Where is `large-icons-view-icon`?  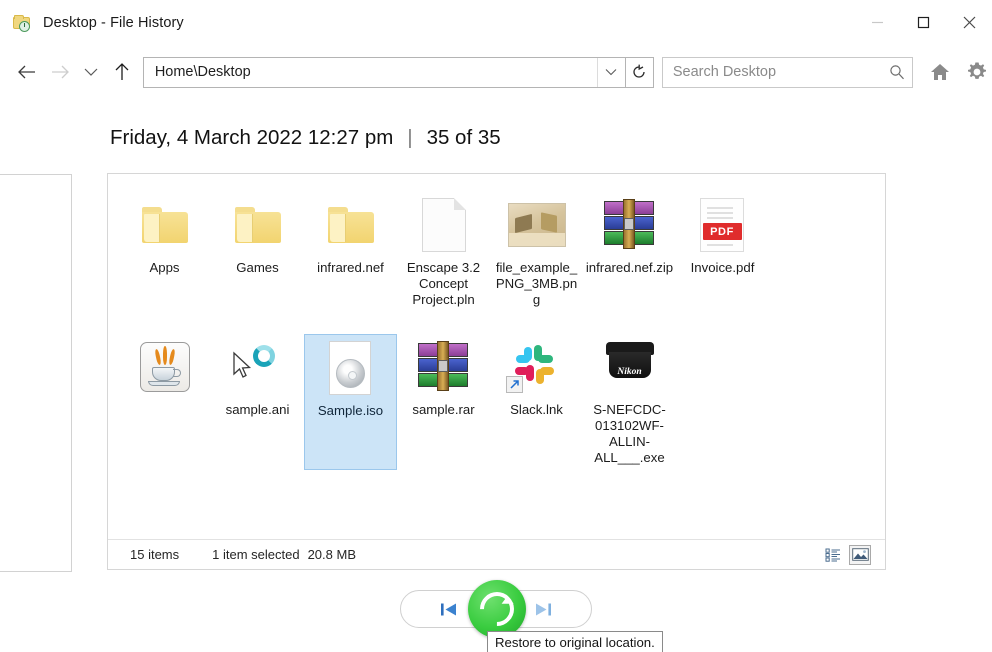
large-icons-view-icon is located at coordinates (860, 554).